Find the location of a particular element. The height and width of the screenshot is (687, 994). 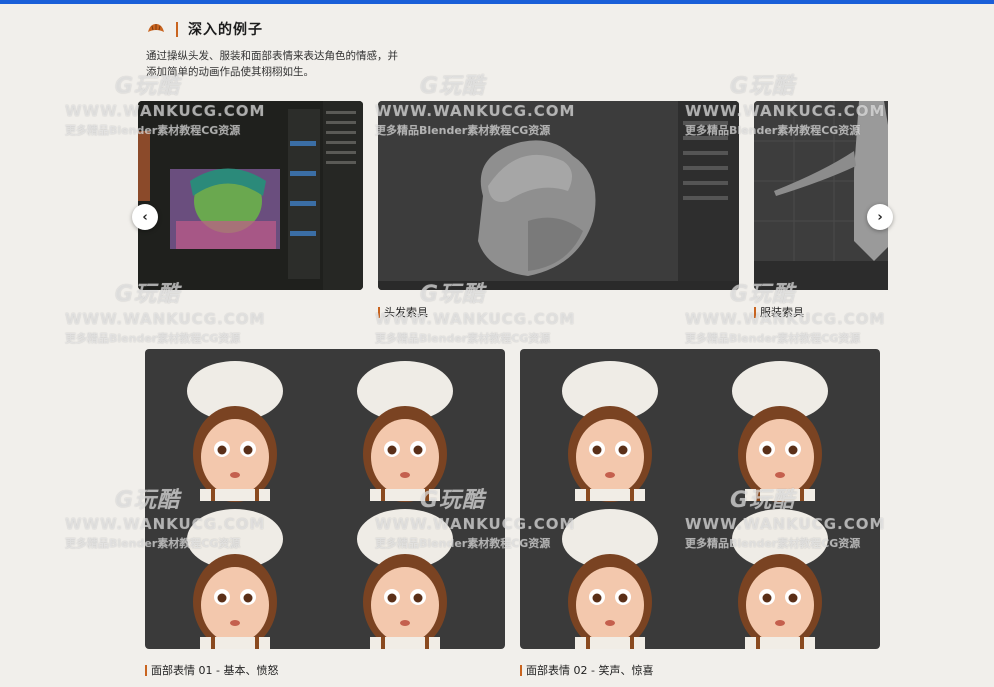

slide-2-caption: 头发索具 is located at coordinates (403, 312).